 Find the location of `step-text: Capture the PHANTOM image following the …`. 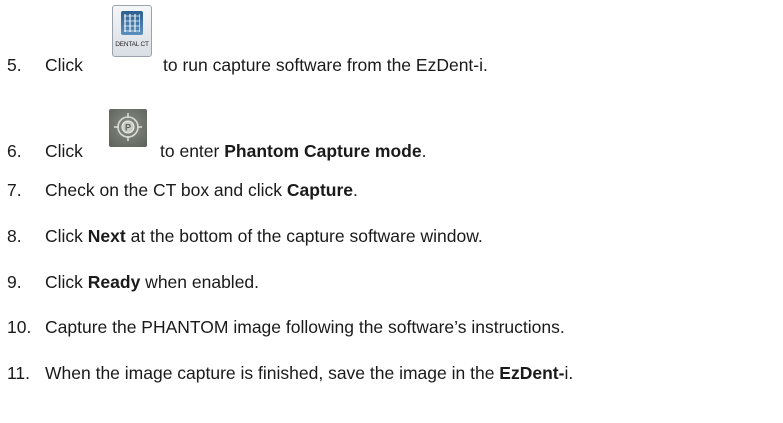

step-text: Capture the PHANTOM image following the … is located at coordinates (305, 327).